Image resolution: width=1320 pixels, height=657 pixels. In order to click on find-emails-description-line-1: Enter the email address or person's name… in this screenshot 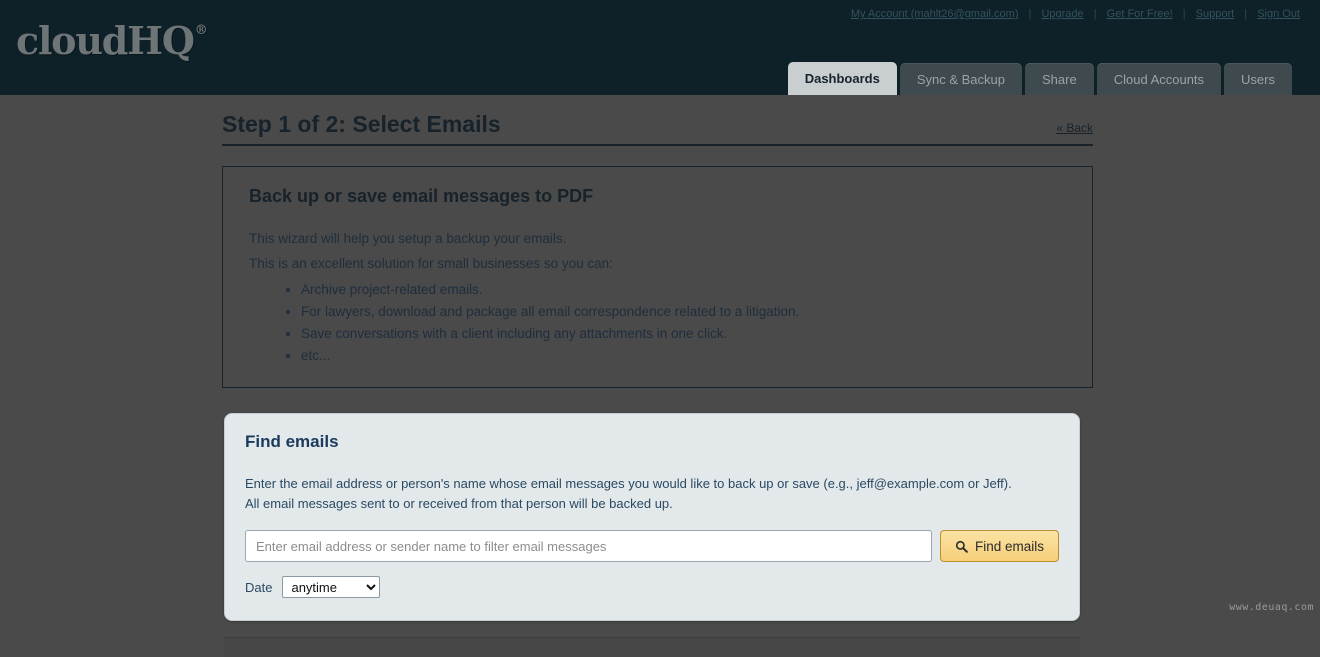, I will do `click(628, 483)`.